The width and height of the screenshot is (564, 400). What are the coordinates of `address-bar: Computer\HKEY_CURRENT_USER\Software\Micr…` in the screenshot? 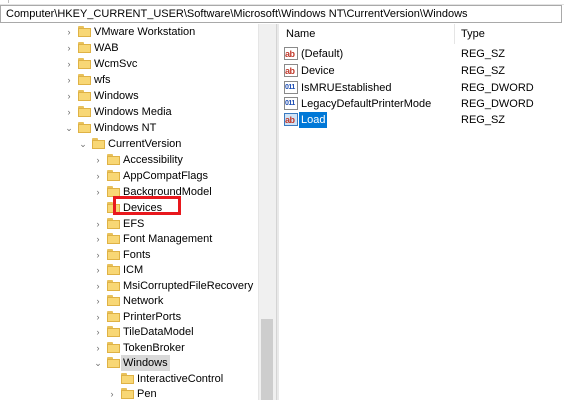 It's located at (281, 14).